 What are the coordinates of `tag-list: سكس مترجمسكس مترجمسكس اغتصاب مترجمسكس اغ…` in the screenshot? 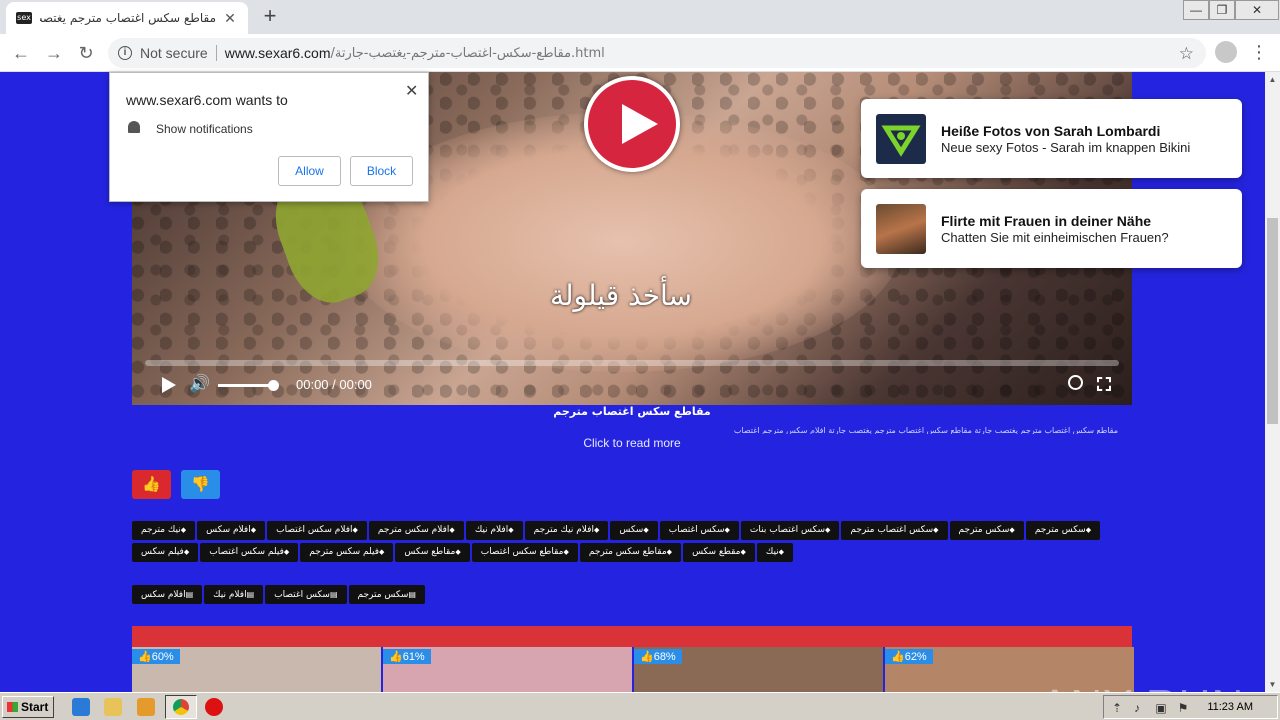 It's located at (632, 541).